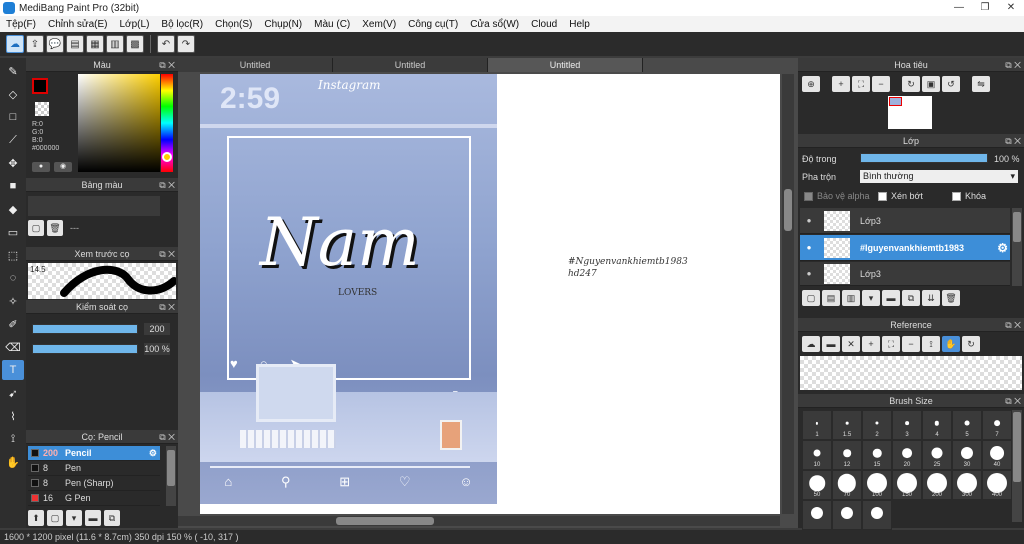  I want to click on tab-untitled-2: Untitled, so click(410, 65).